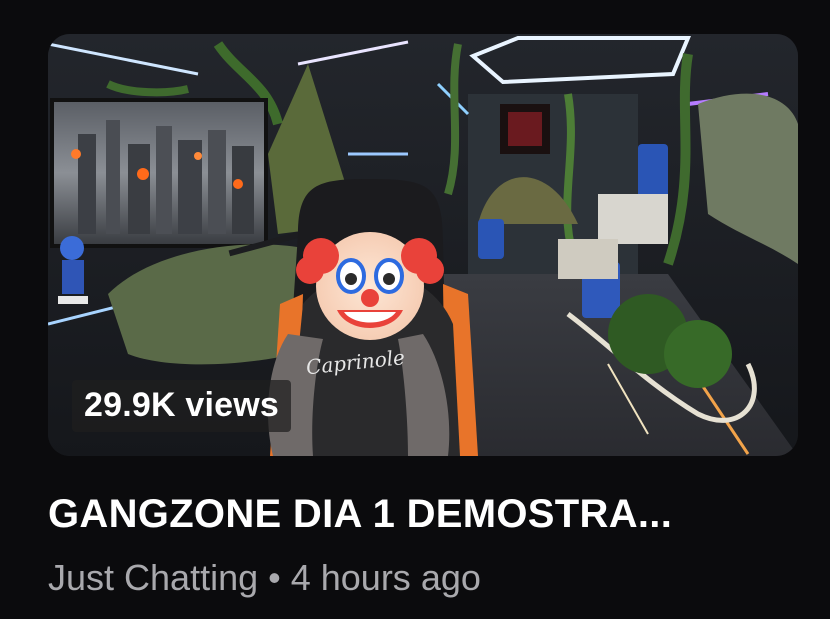  I want to click on views-count-badge: 29.9K views, so click(181, 406).